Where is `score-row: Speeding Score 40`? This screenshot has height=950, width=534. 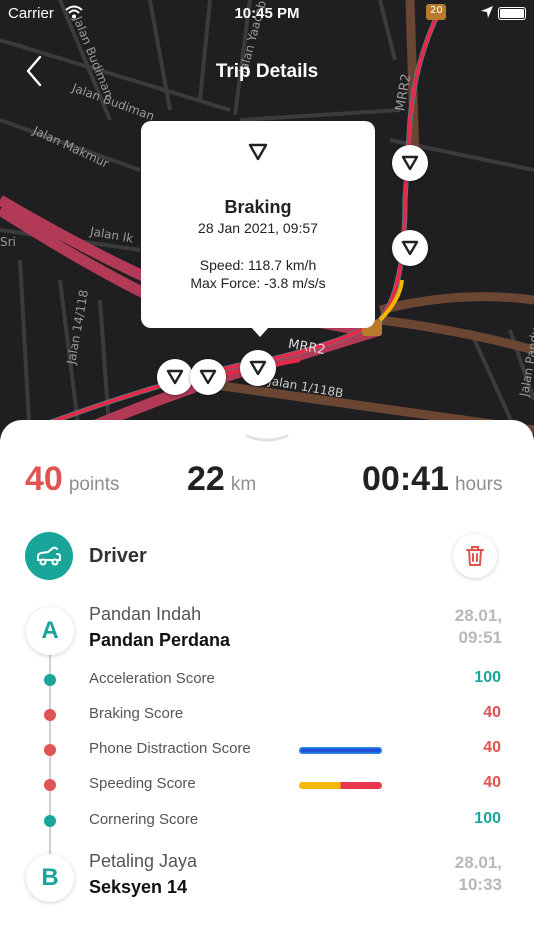 score-row: Speeding Score 40 is located at coordinates (267, 785).